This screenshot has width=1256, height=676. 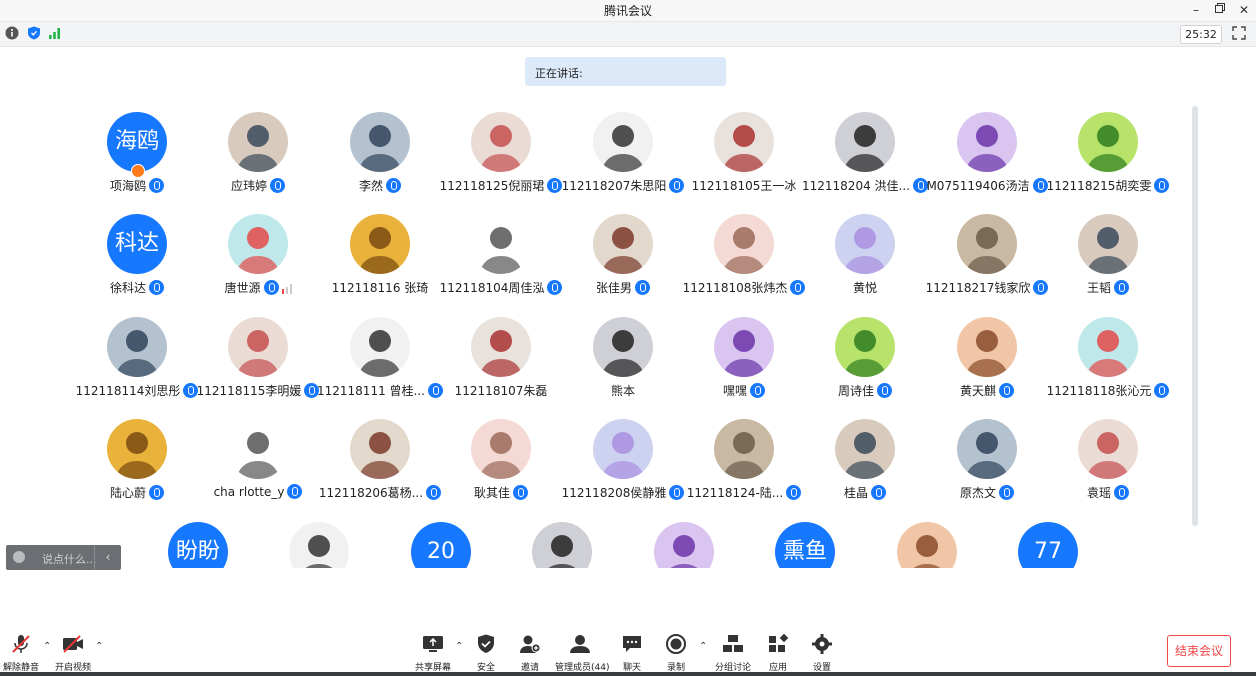 What do you see at coordinates (433, 653) in the screenshot?
I see `share-screen-button: 共享屏幕` at bounding box center [433, 653].